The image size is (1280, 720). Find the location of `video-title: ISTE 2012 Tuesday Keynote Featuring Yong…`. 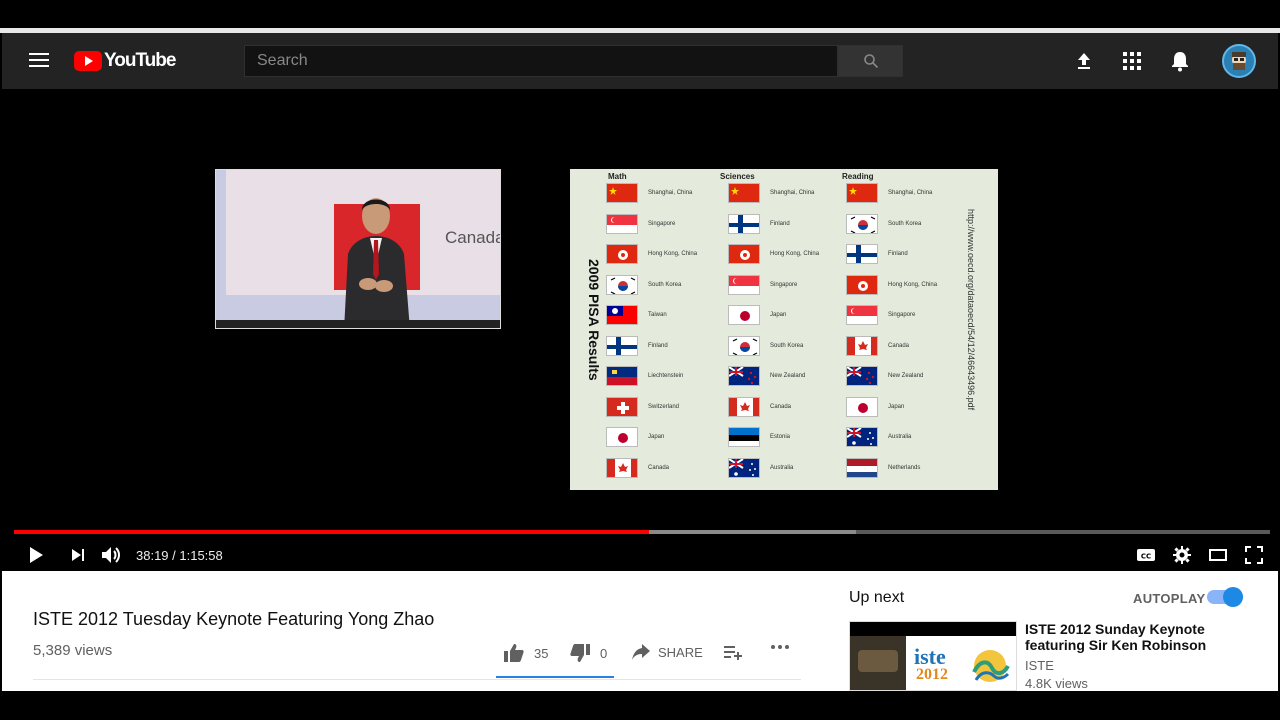

video-title: ISTE 2012 Tuesday Keynote Featuring Yong… is located at coordinates (234, 619).